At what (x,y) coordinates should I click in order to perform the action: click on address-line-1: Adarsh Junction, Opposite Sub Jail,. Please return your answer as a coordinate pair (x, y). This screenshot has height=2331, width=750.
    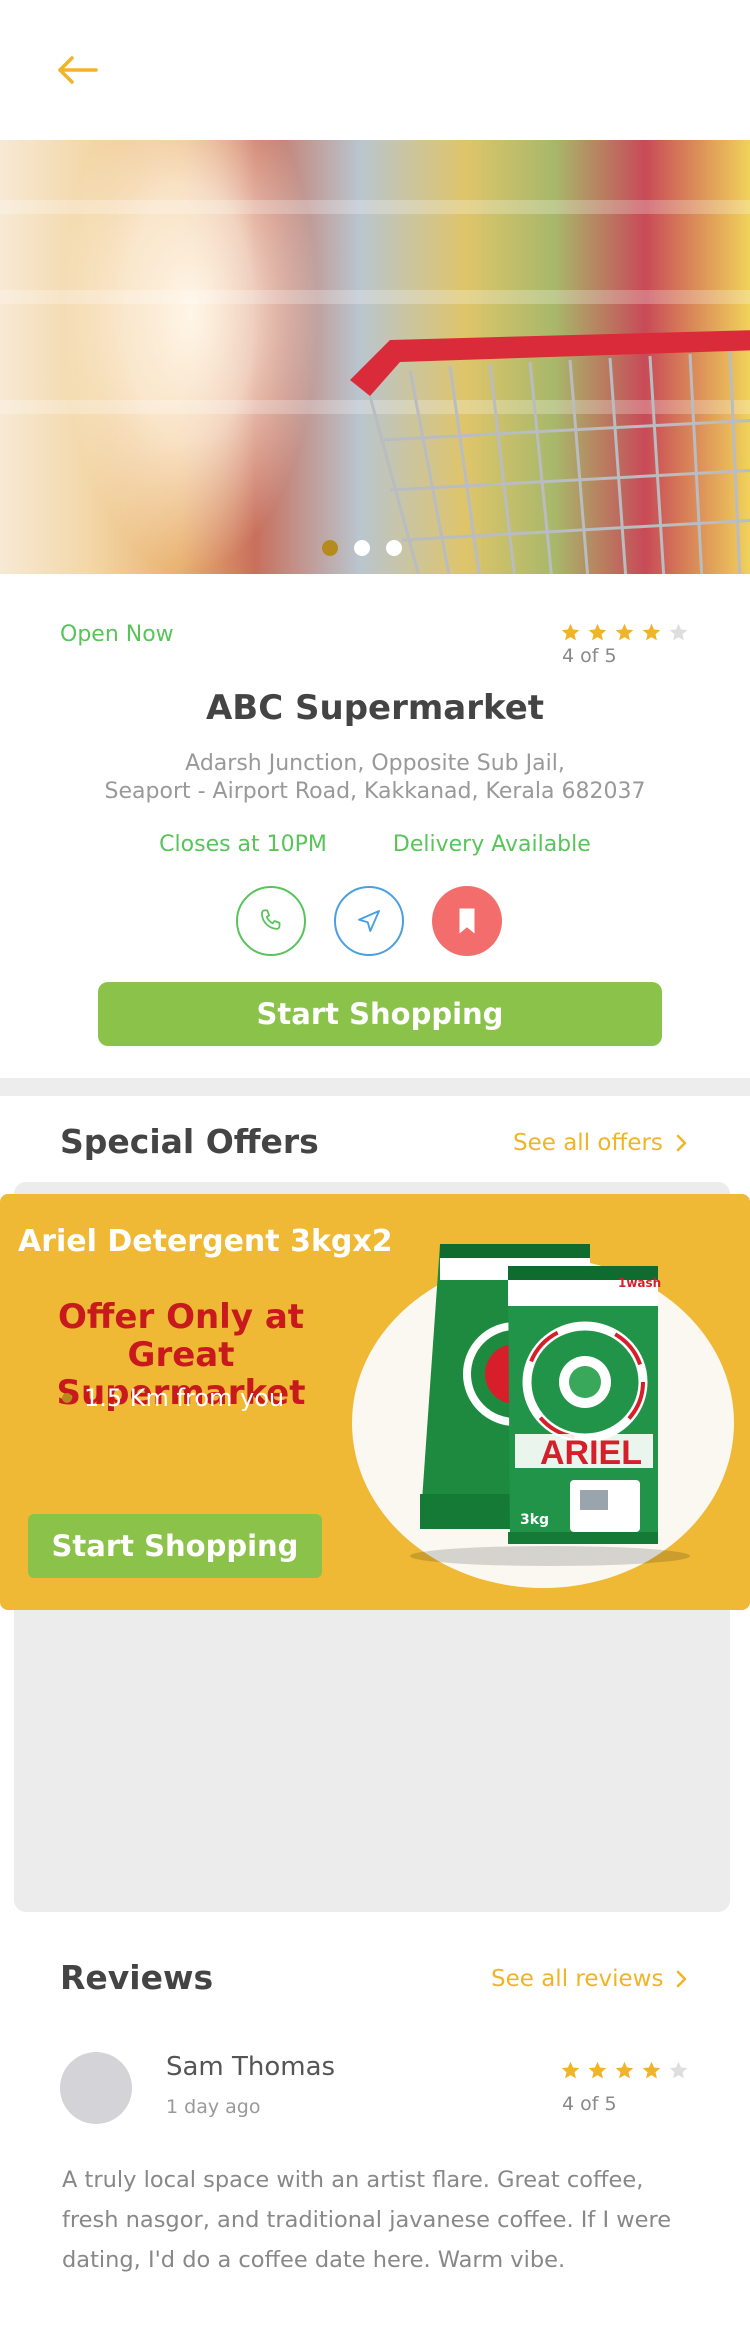
    Looking at the image, I should click on (375, 763).